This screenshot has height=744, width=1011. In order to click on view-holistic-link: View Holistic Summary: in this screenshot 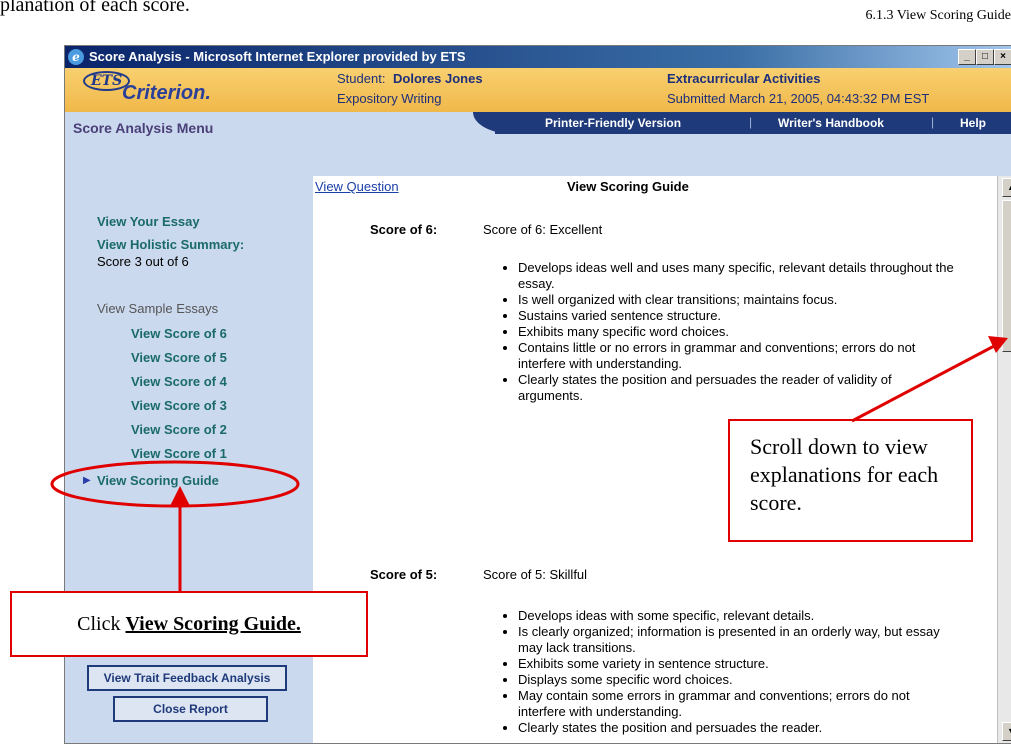, I will do `click(170, 244)`.